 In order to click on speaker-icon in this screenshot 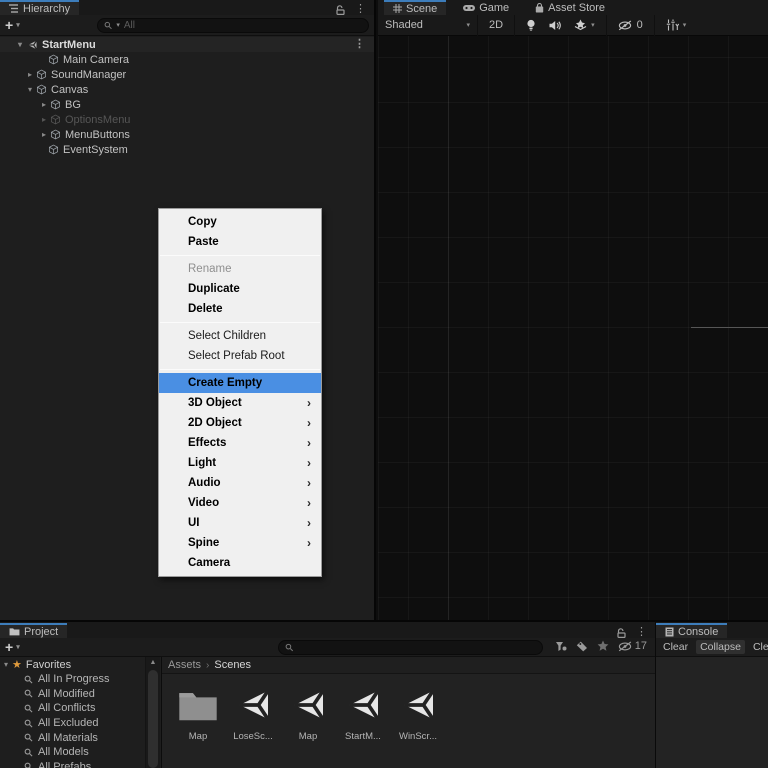, I will do `click(555, 25)`.